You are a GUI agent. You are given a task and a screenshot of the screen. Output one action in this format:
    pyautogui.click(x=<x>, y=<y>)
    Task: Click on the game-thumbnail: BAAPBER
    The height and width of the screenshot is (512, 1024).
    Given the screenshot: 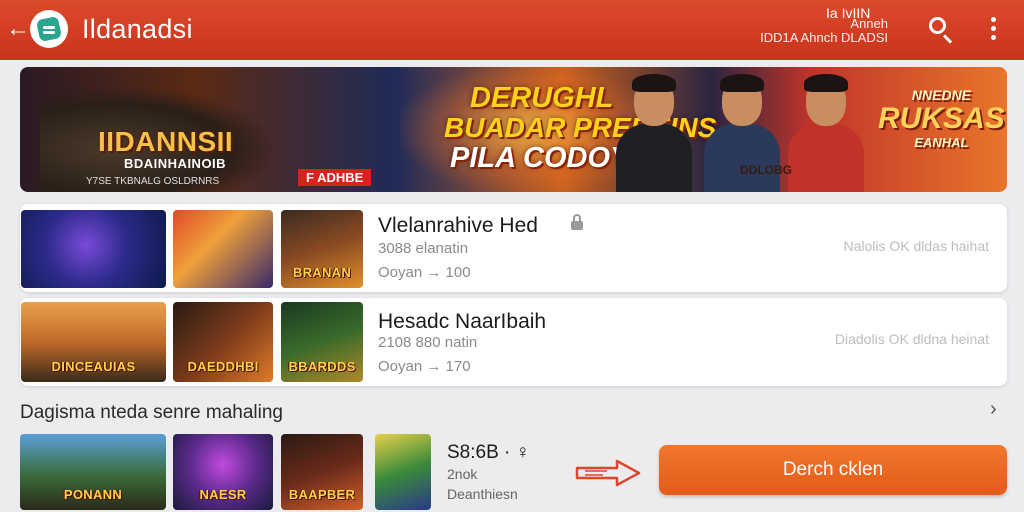 What is the action you would take?
    pyautogui.click(x=322, y=472)
    